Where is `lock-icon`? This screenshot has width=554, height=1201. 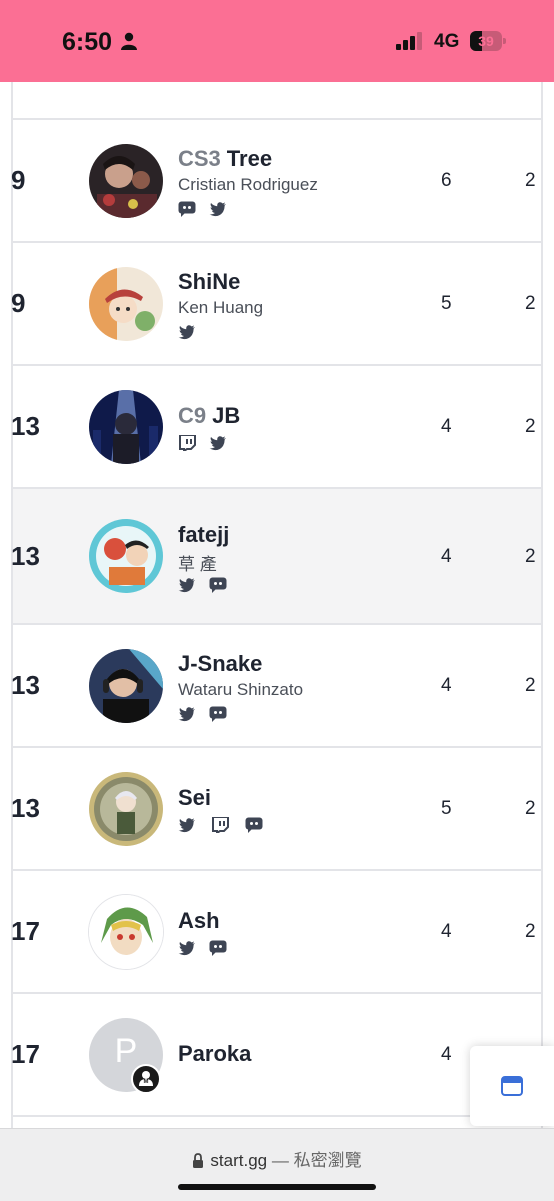
lock-icon is located at coordinates (198, 1163).